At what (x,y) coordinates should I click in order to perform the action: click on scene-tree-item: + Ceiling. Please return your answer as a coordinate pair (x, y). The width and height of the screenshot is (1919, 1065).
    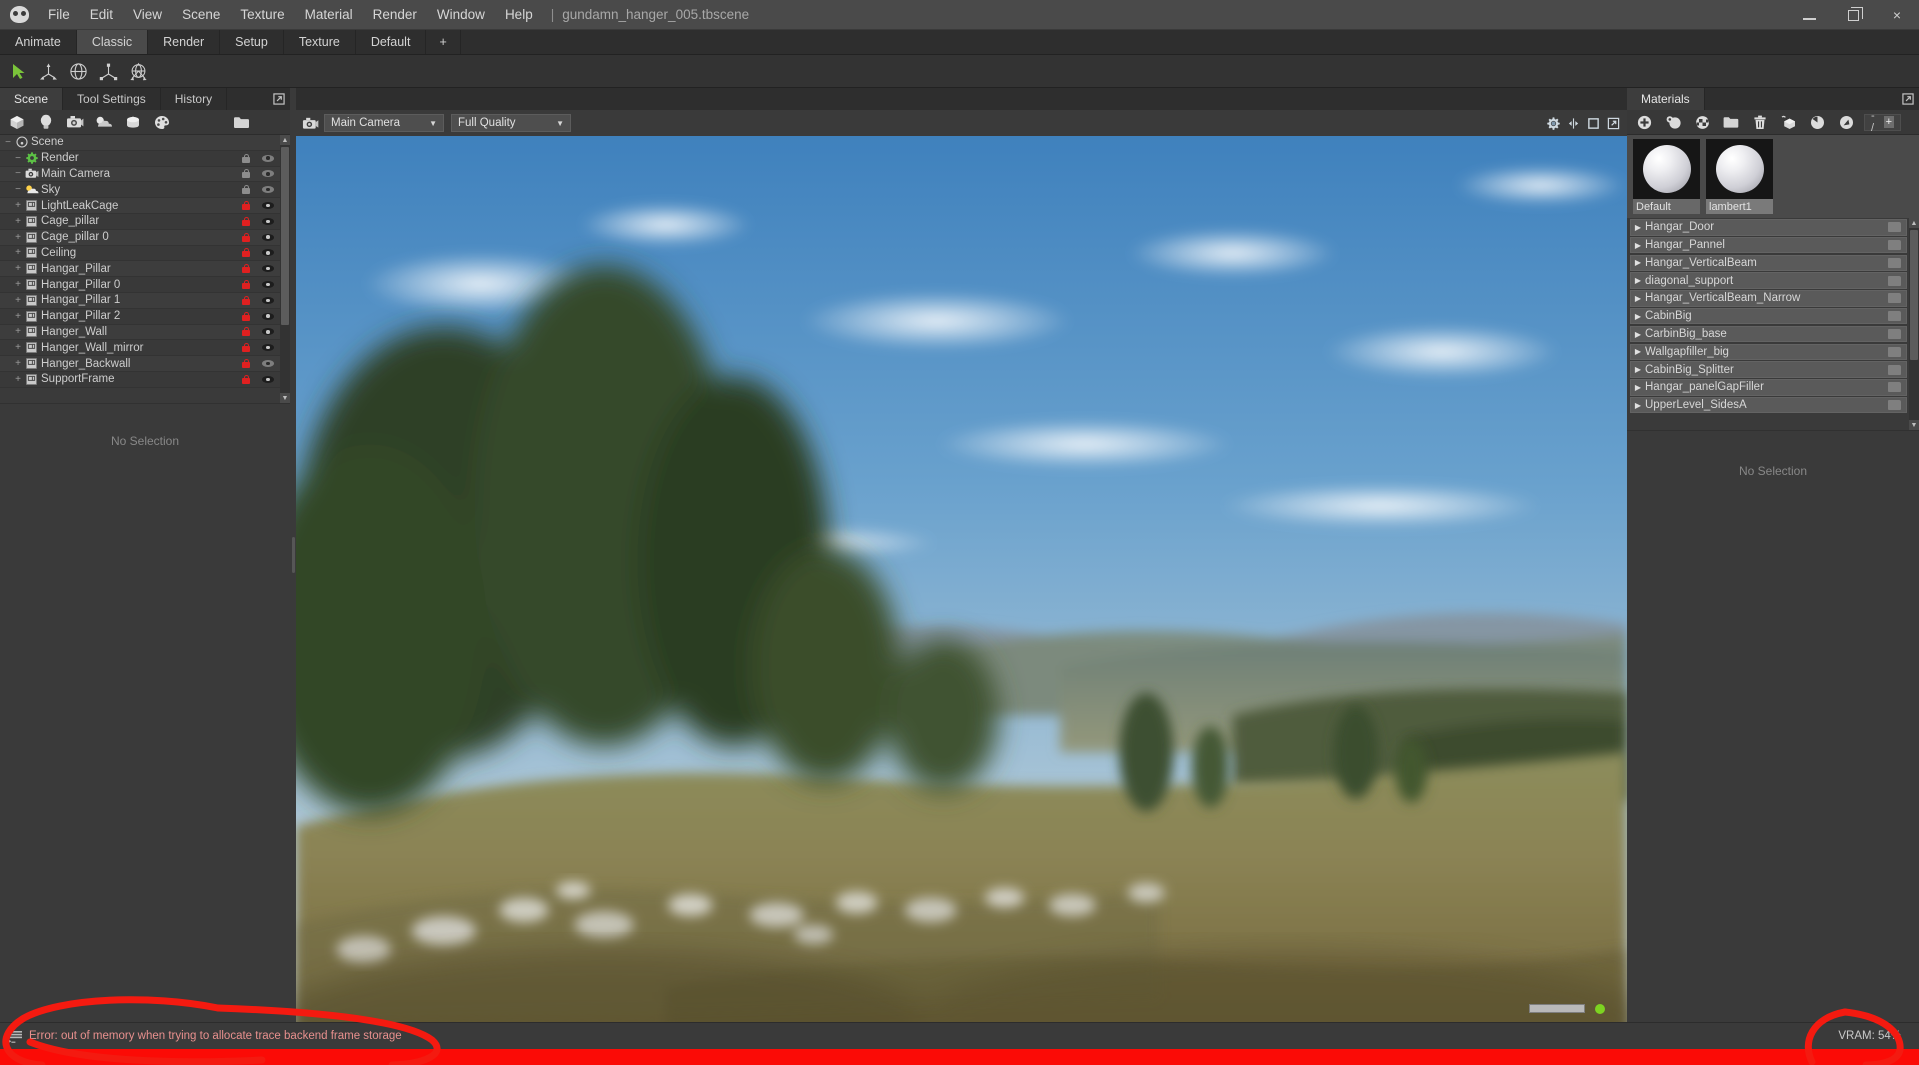
    Looking at the image, I should click on (140, 253).